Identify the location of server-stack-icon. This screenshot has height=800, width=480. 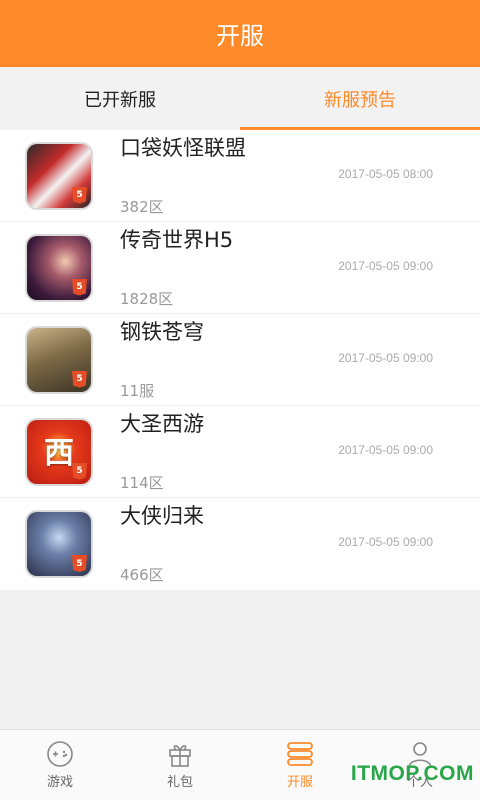
(300, 754).